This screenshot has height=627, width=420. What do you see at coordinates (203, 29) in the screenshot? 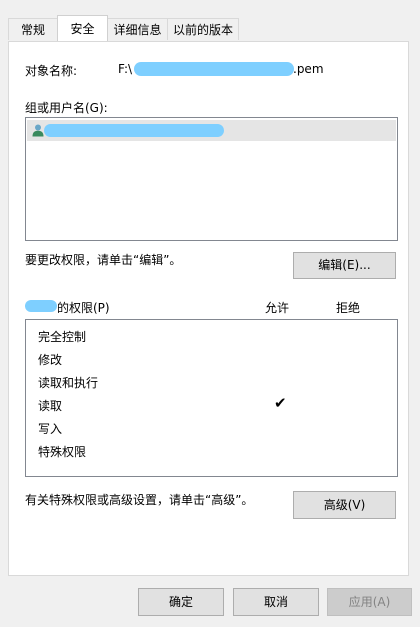
I see `tab-previous-versions: 以前的版本` at bounding box center [203, 29].